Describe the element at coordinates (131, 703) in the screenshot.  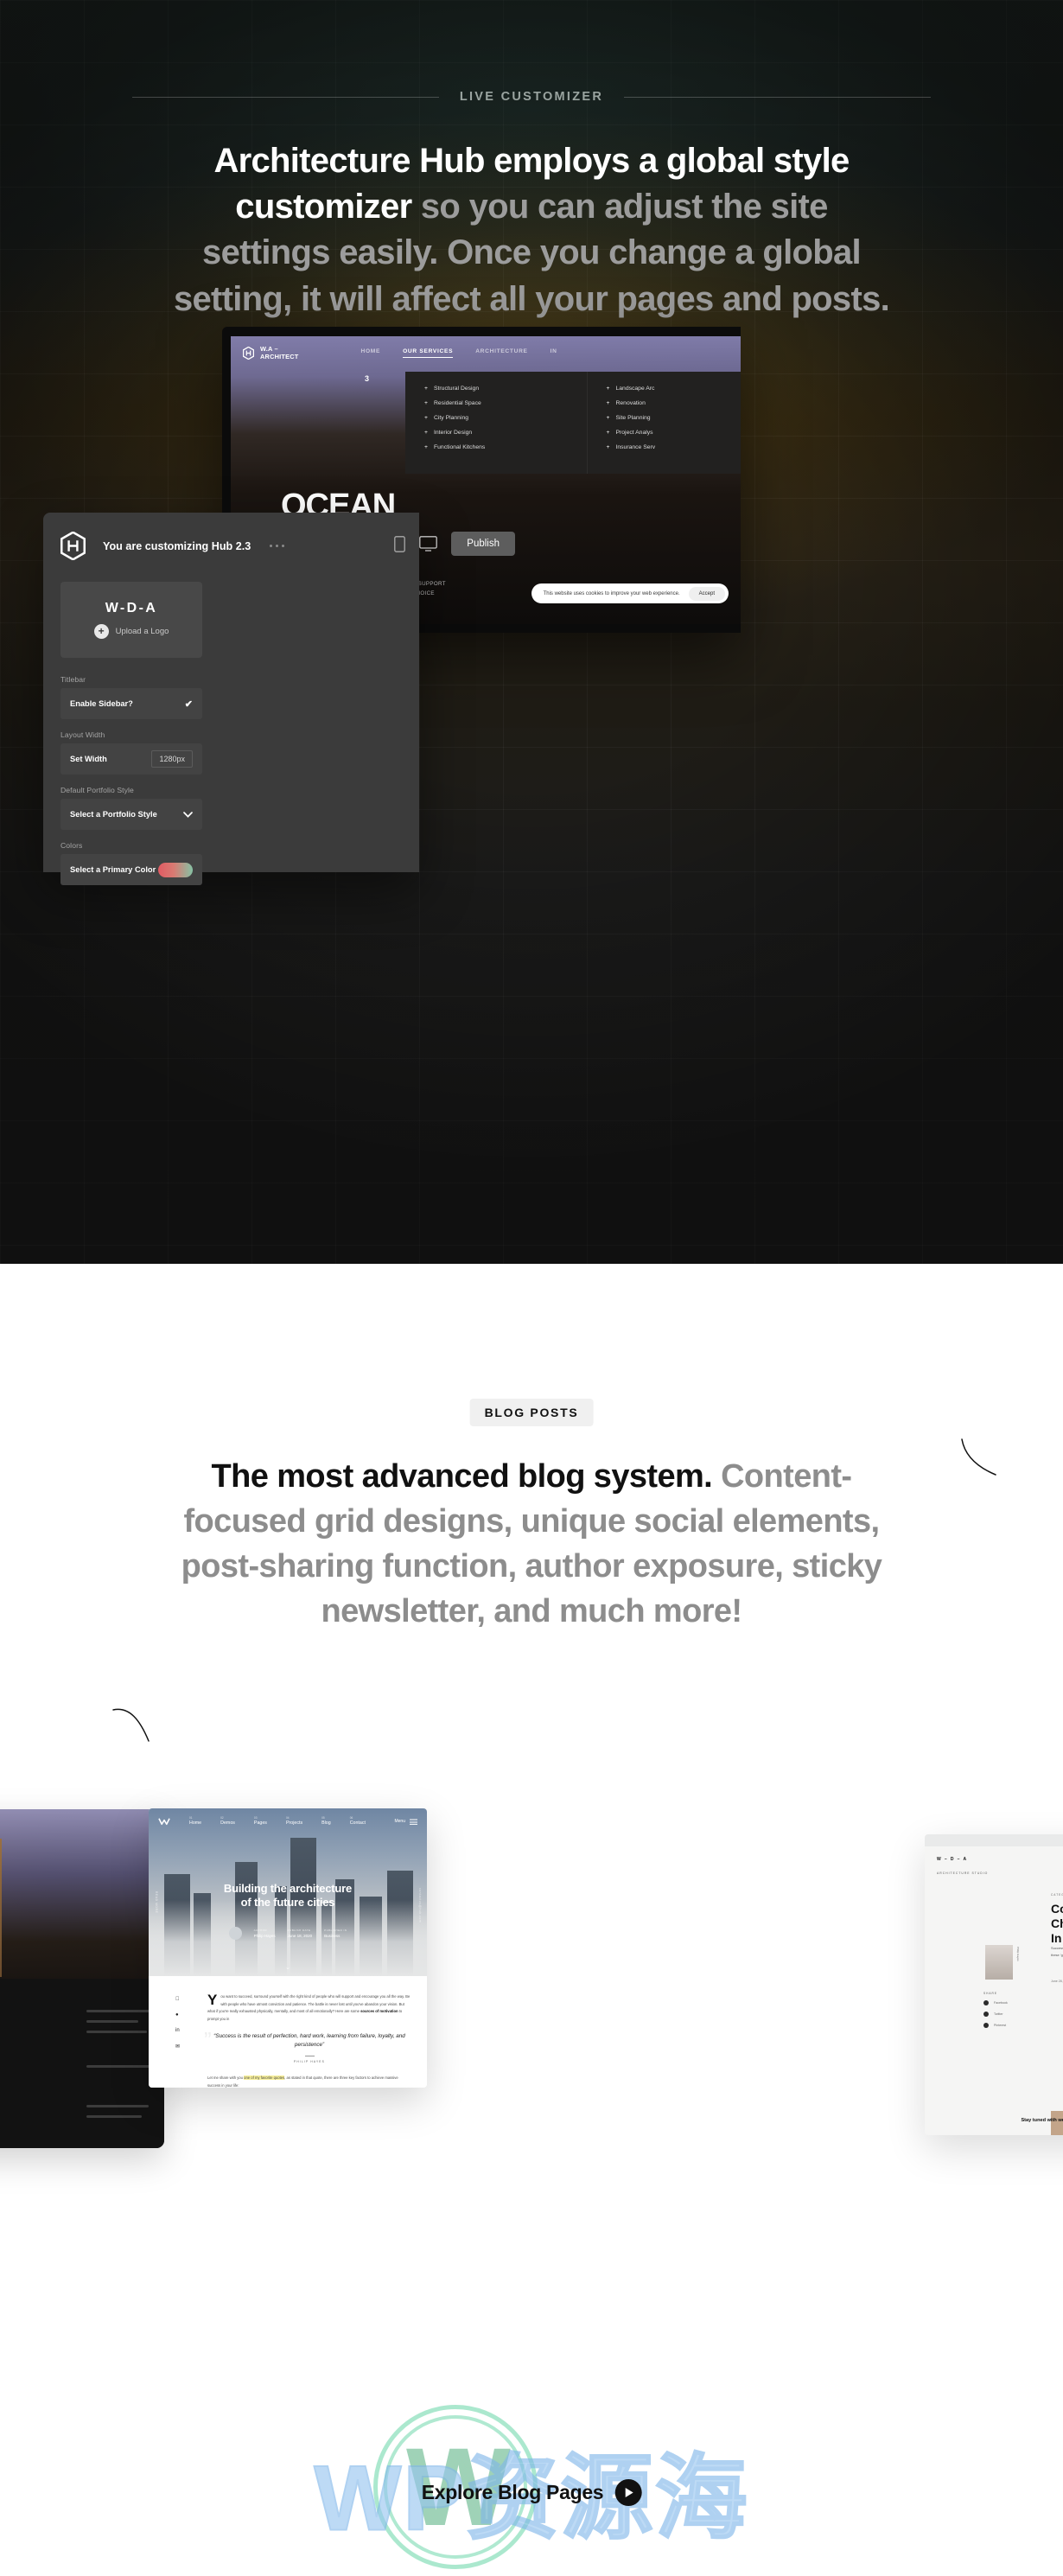
I see `enable-sidebar-row: Enable Sidebar? ✔` at that location.